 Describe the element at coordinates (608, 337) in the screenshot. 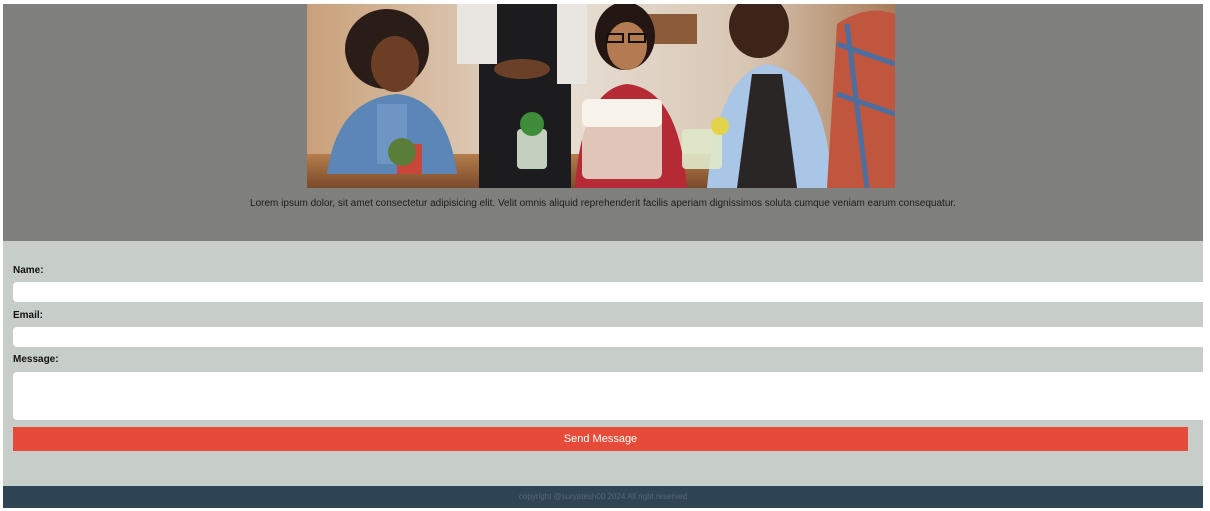

I see `email-field` at that location.